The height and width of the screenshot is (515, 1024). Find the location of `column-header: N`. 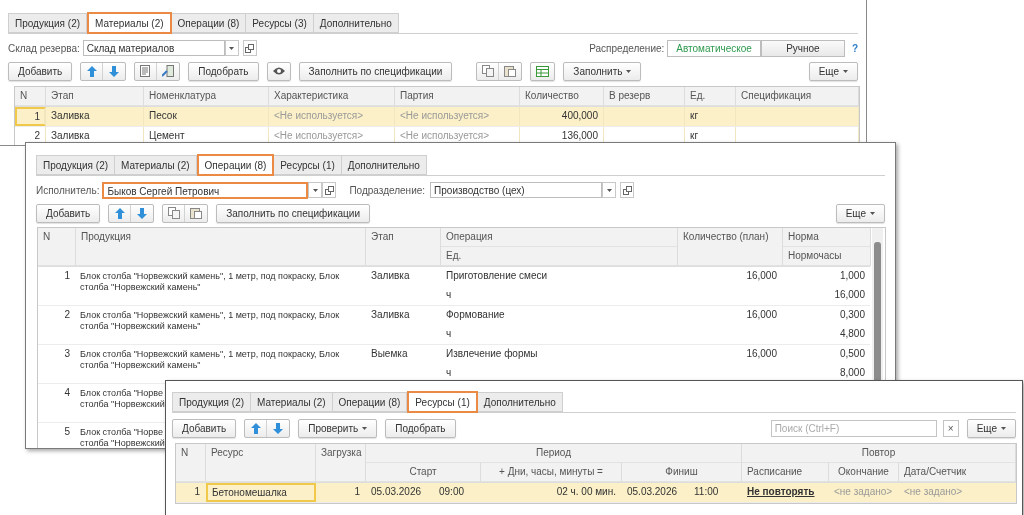

column-header: N is located at coordinates (191, 463).